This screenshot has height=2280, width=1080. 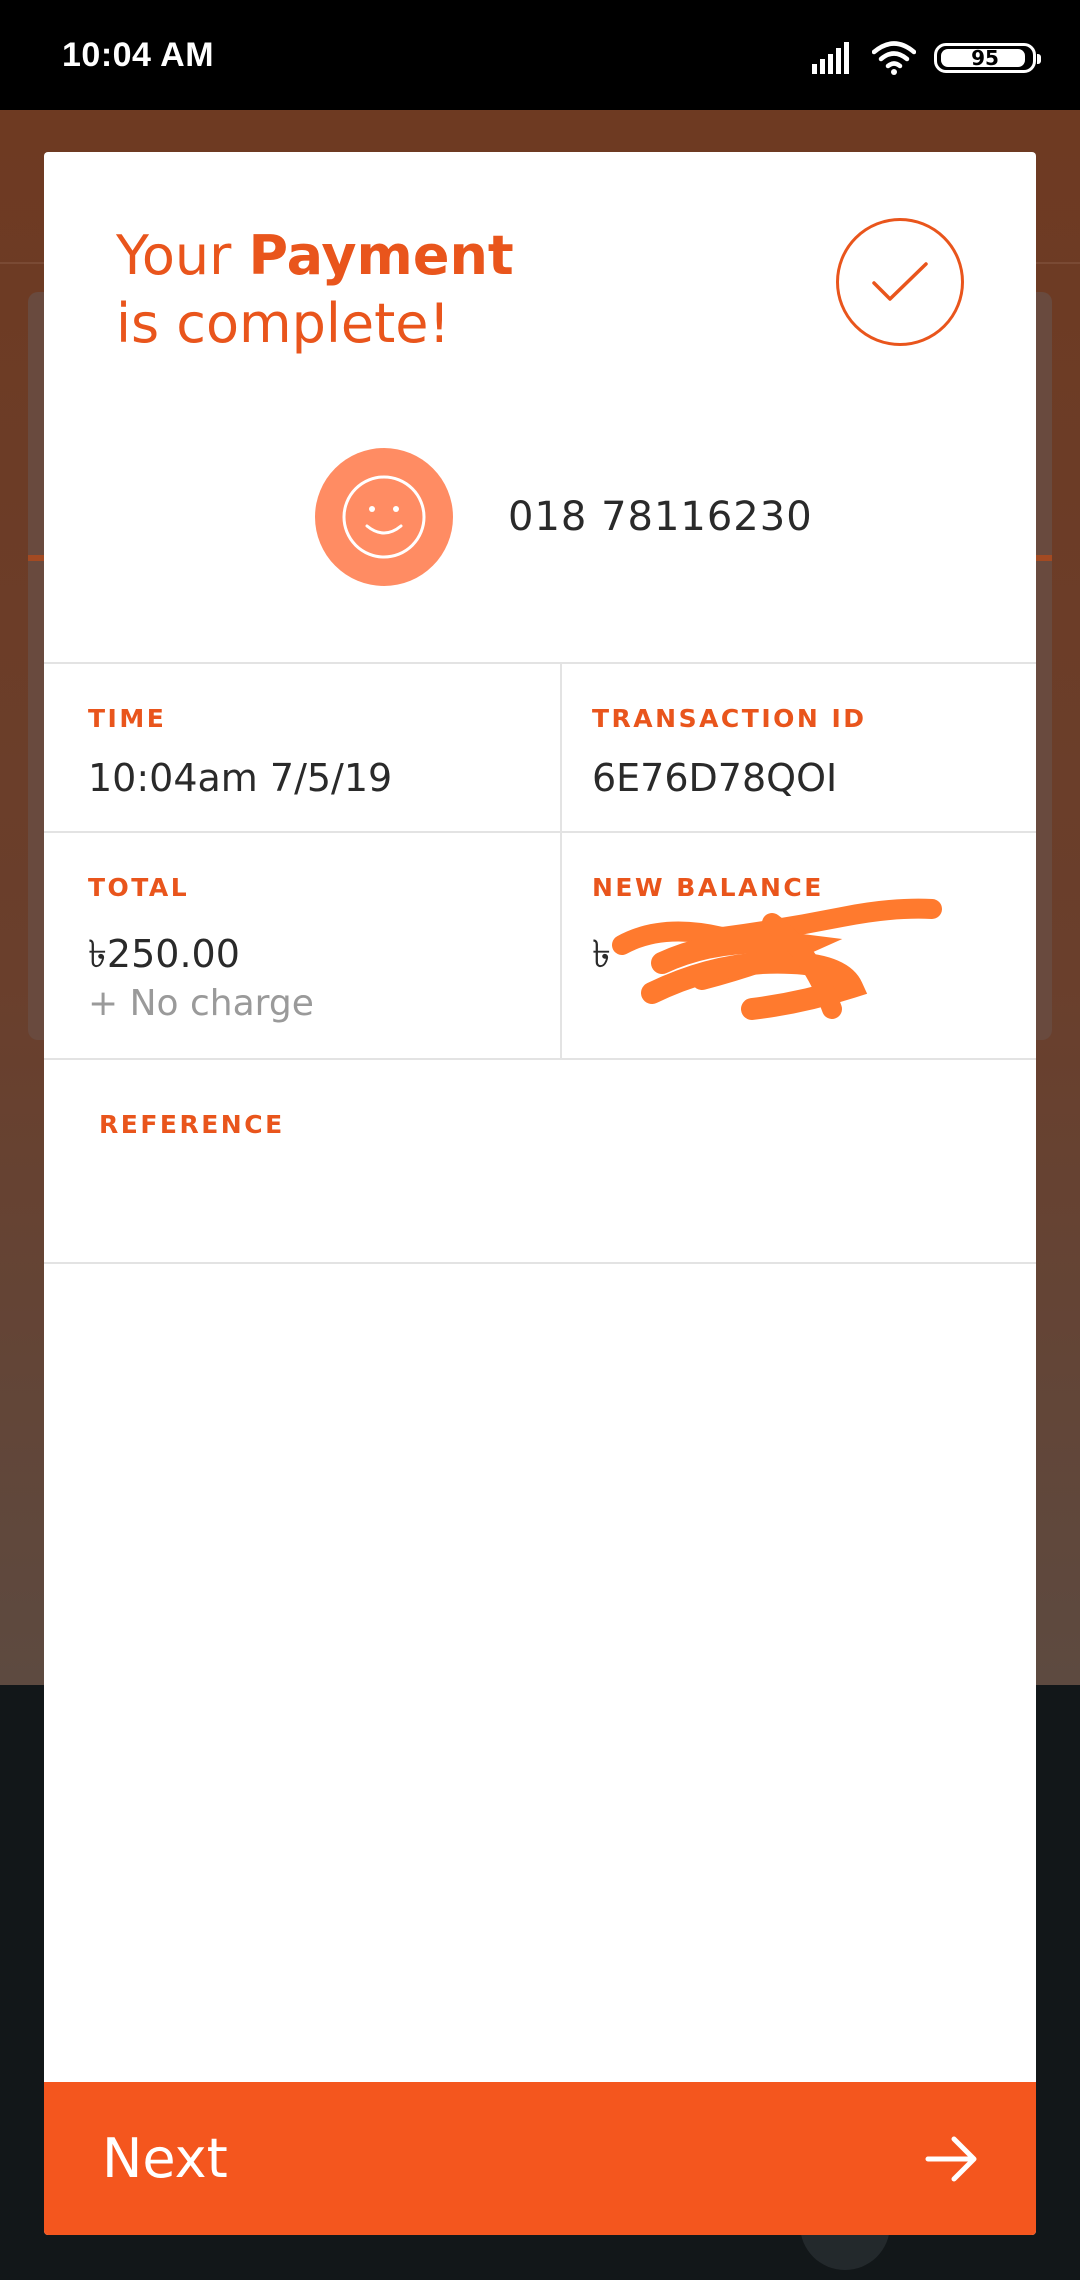 I want to click on reference-label: REFERENCE, so click(x=192, y=1124).